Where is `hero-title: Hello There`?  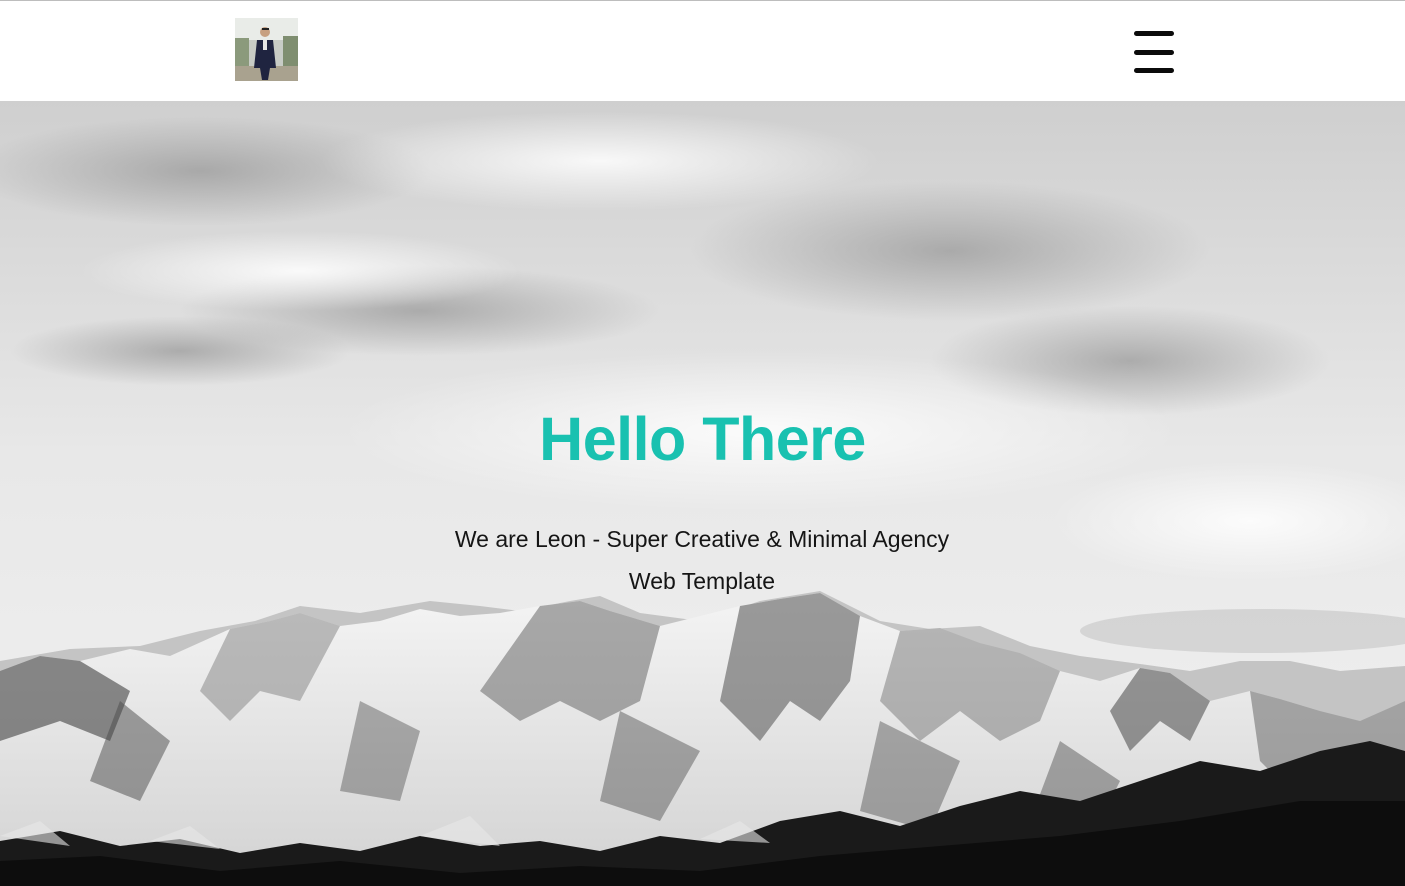
hero-title: Hello There is located at coordinates (702, 439).